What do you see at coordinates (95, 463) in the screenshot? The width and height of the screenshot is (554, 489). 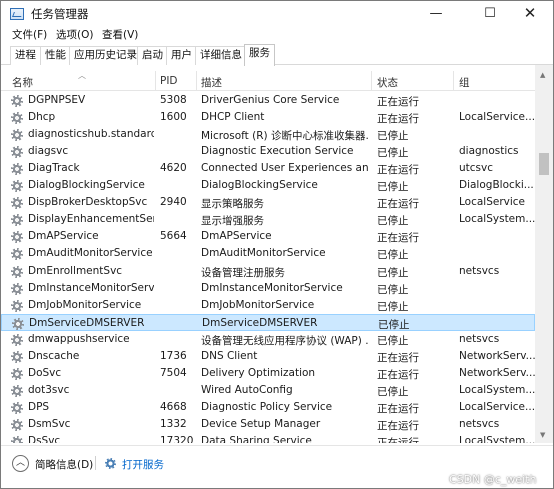 I see `footer-divider` at bounding box center [95, 463].